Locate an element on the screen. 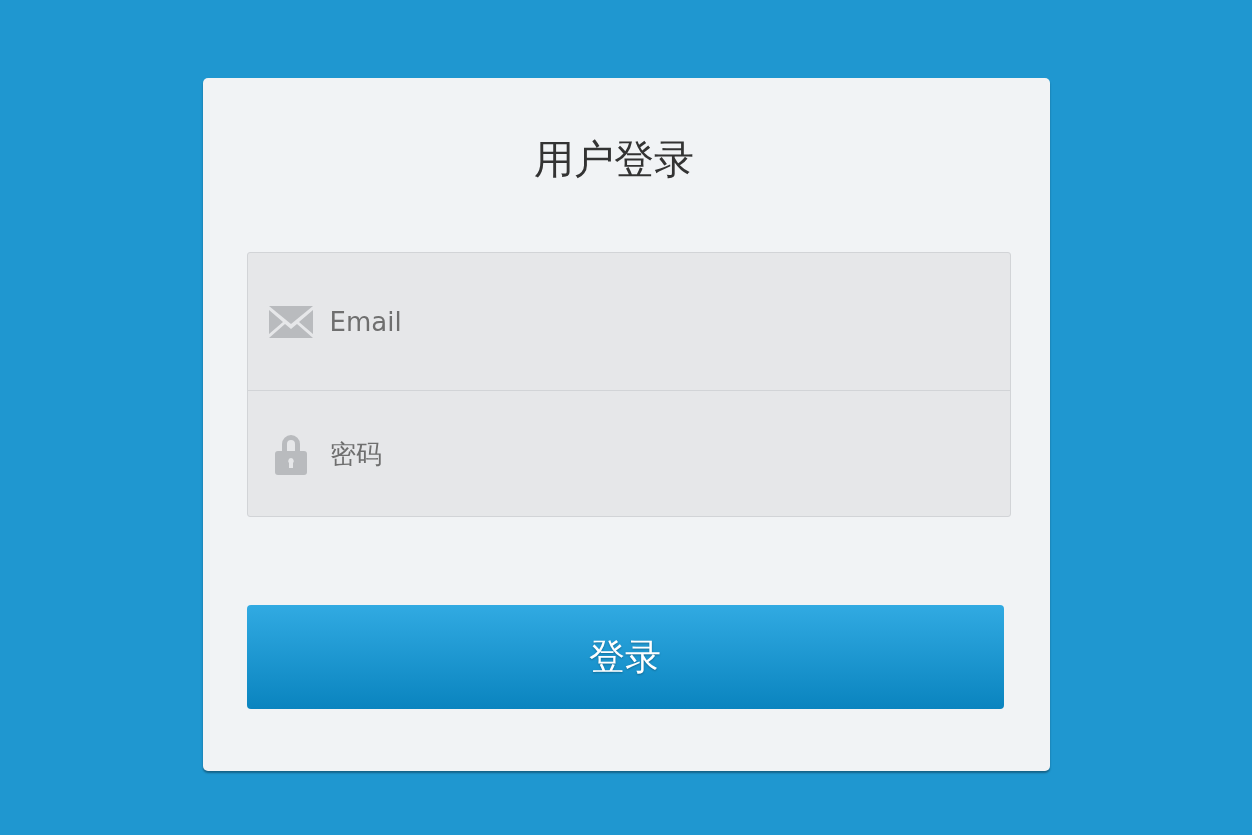 Image resolution: width=1252 pixels, height=835 pixels. password-field: 密码 is located at coordinates (669, 453).